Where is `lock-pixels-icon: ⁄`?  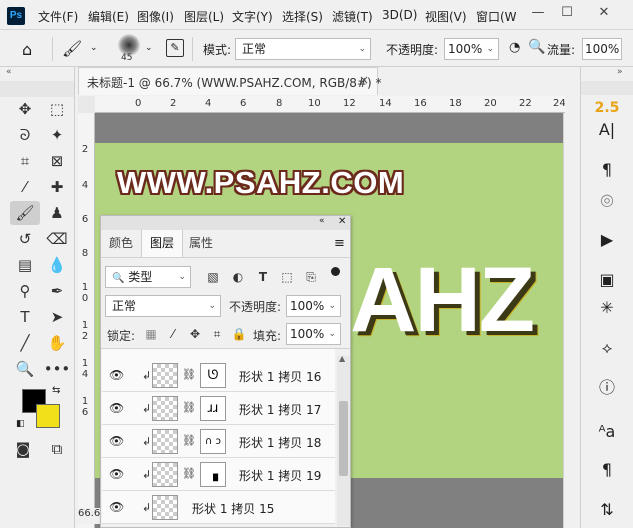
lock-pixels-icon: ⁄ is located at coordinates (173, 334).